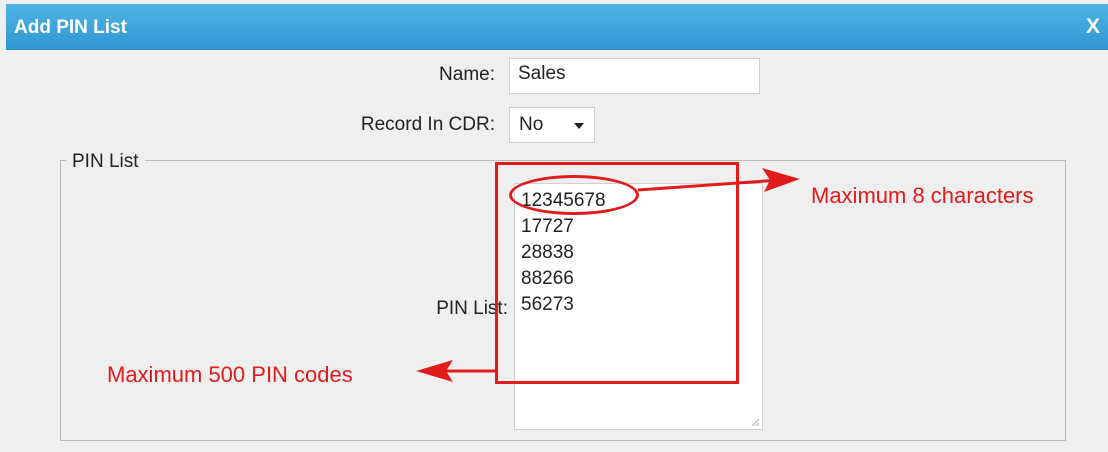 Image resolution: width=1108 pixels, height=452 pixels. I want to click on annotation-max-pin-codes: Maximum 500 PIN codes, so click(230, 374).